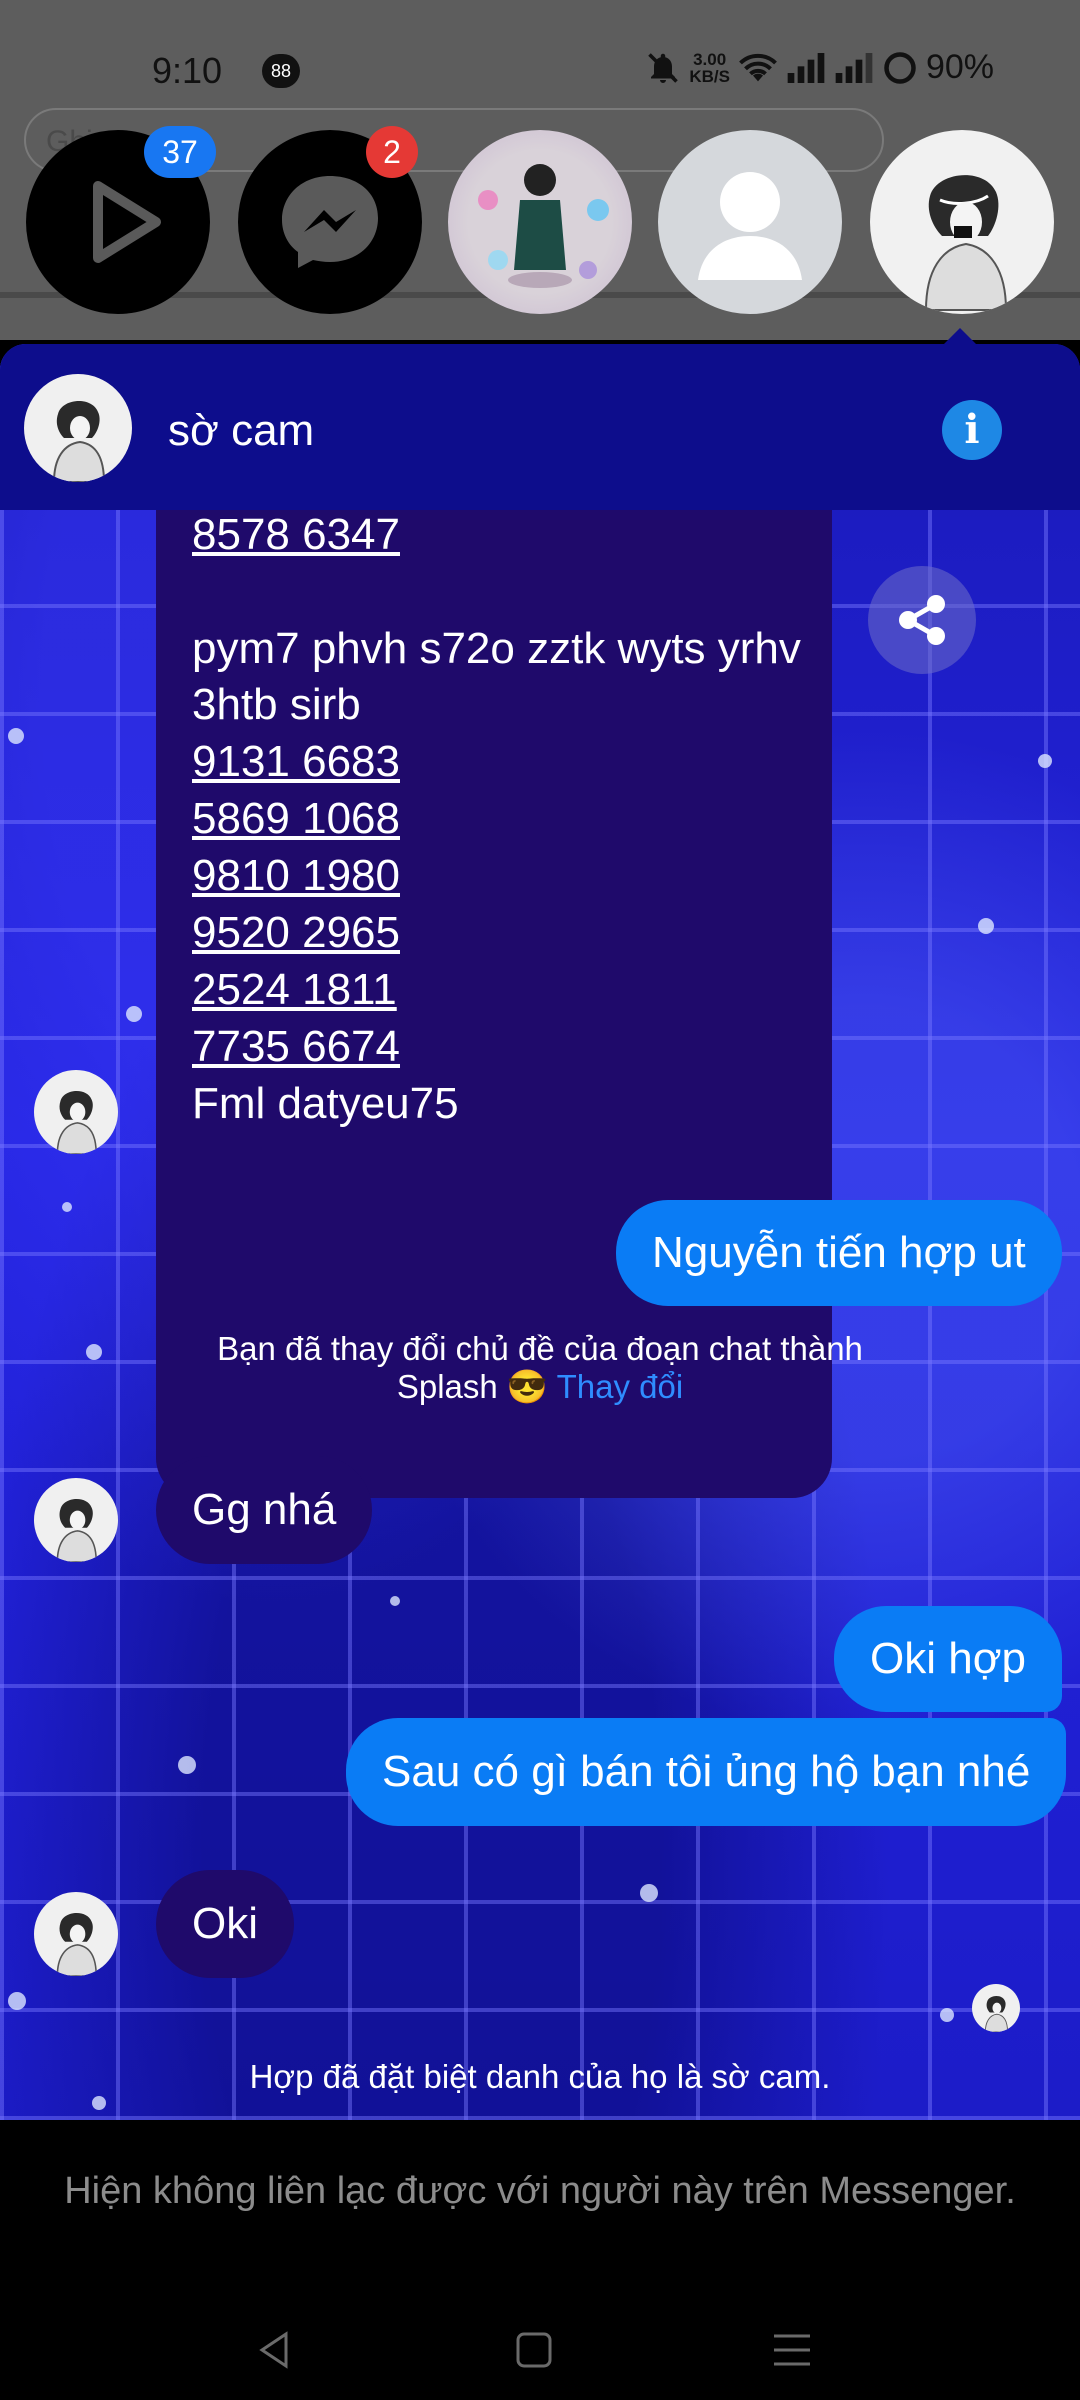 Image resolution: width=1080 pixels, height=2400 pixels. What do you see at coordinates (972, 430) in the screenshot?
I see `info-icon: i` at bounding box center [972, 430].